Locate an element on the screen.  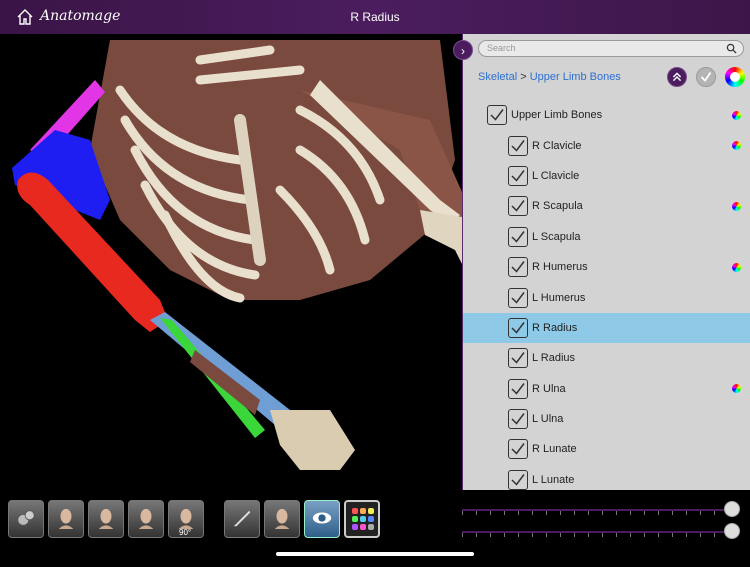
breadcrumb-root-link: Skeletal is located at coordinates (497, 77).